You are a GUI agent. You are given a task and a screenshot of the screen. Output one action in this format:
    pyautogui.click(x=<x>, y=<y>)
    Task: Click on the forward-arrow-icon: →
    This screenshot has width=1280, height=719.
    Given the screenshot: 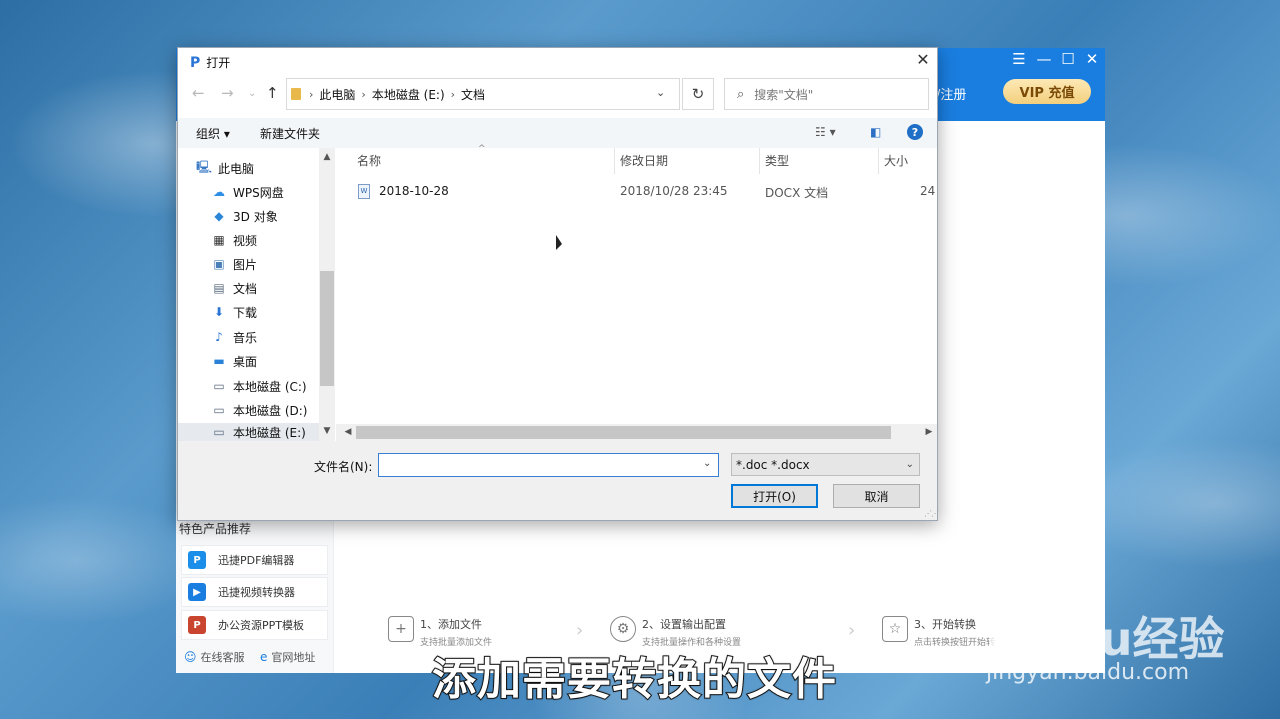 What is the action you would take?
    pyautogui.click(x=227, y=93)
    